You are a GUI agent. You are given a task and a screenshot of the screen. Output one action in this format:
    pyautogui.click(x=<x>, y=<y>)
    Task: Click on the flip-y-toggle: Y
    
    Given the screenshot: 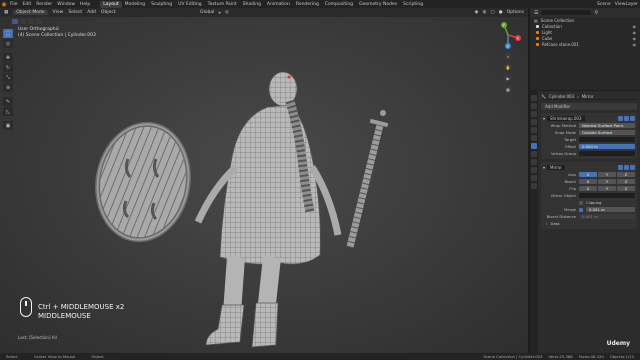 What is the action you would take?
    pyautogui.click(x=607, y=188)
    